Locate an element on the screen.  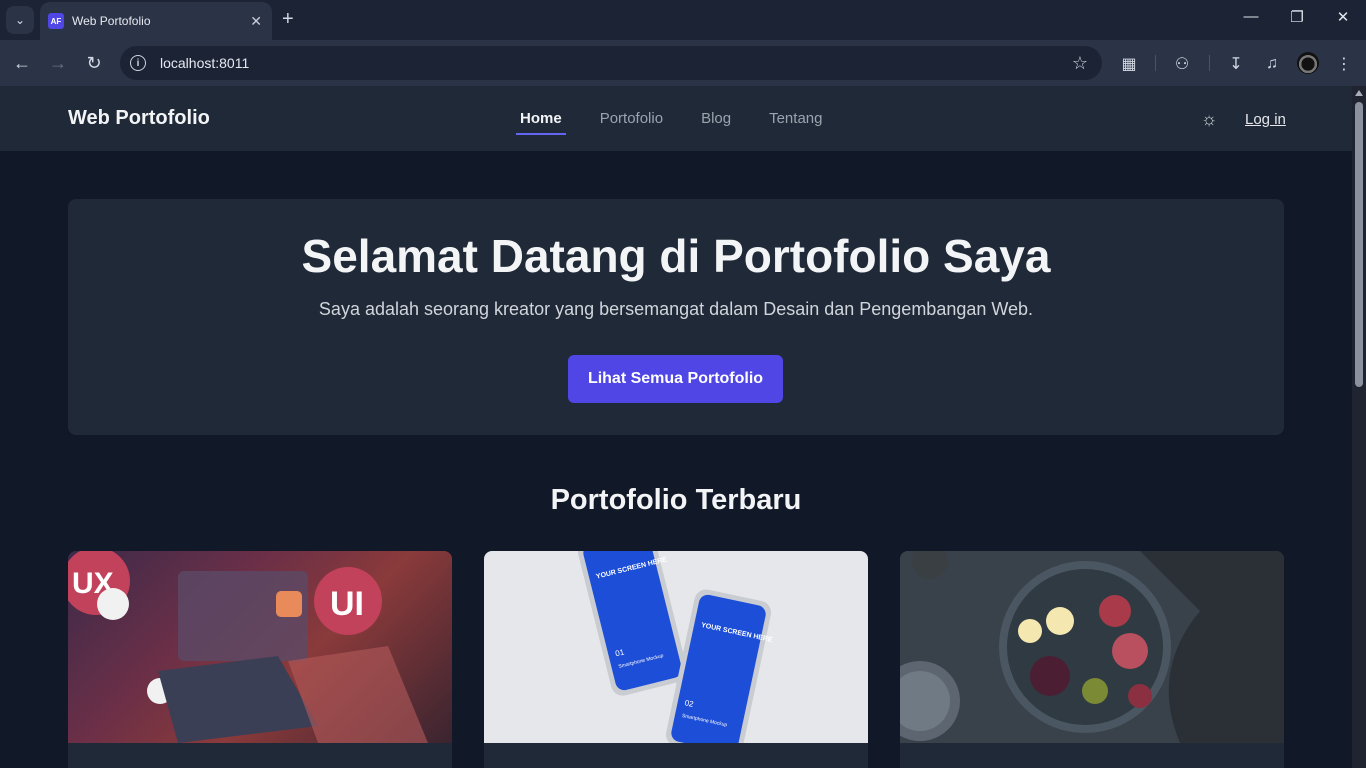
ux-ui-illustration: UX UI is located at coordinates (248, 647).